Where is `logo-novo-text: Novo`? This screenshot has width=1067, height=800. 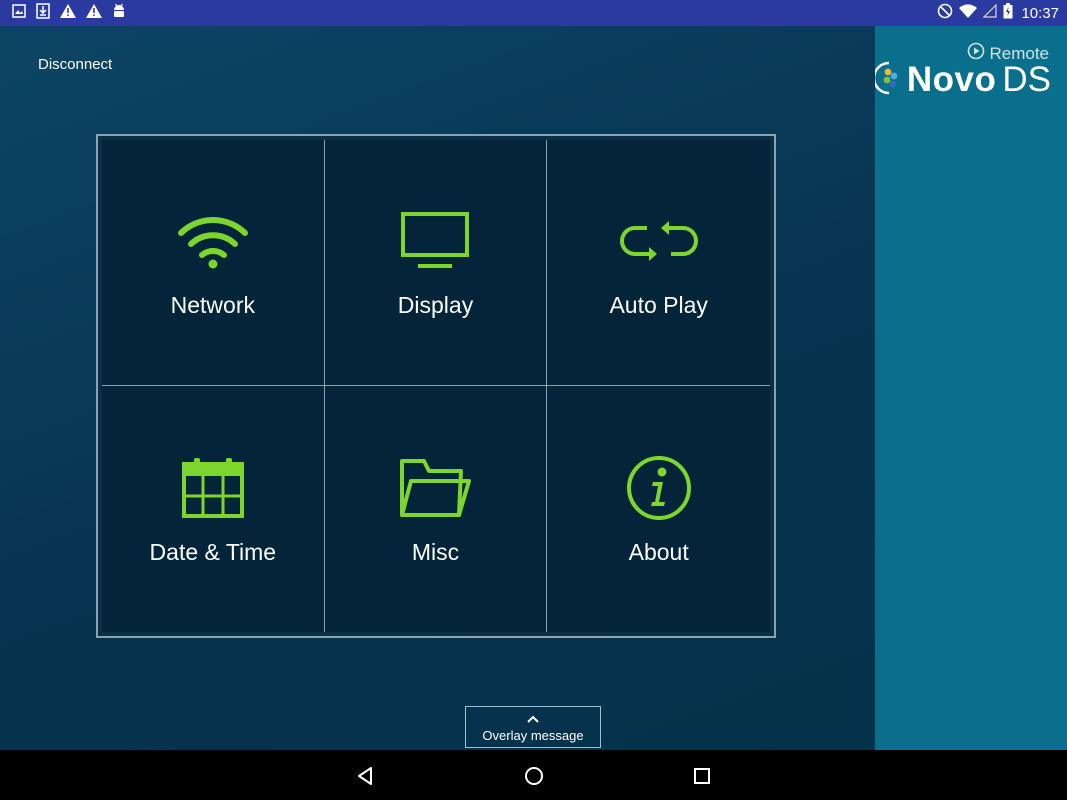
logo-novo-text: Novo is located at coordinates (951, 79).